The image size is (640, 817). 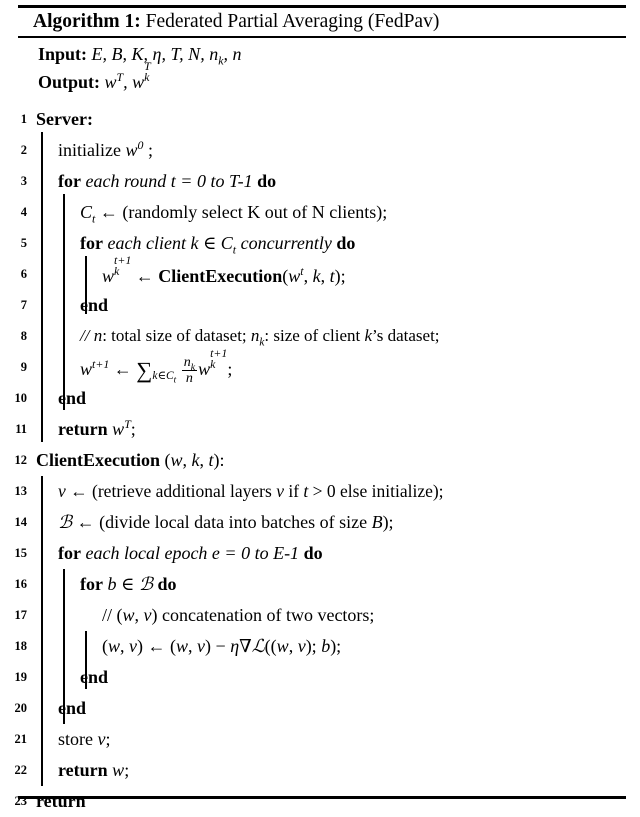 I want to click on line-number: 4, so click(x=23, y=212).